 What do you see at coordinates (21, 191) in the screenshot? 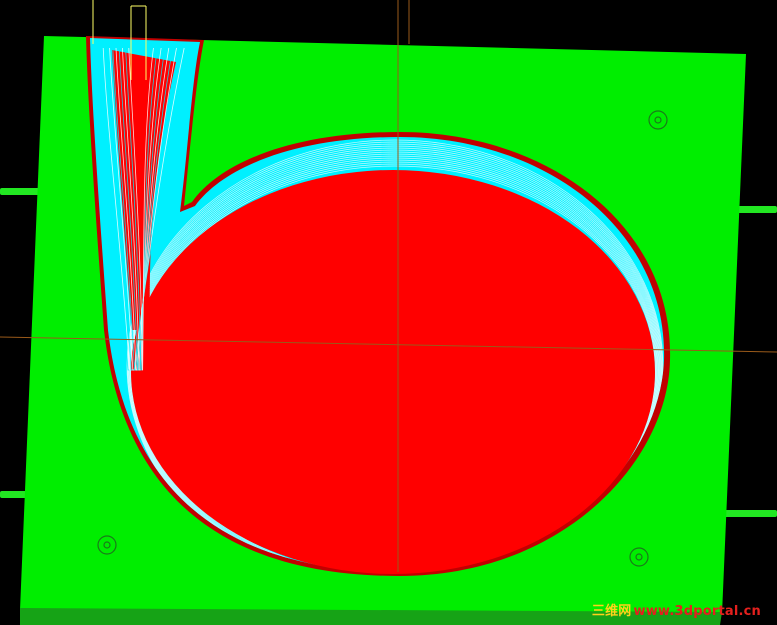
I see `guide-pin-left-top` at bounding box center [21, 191].